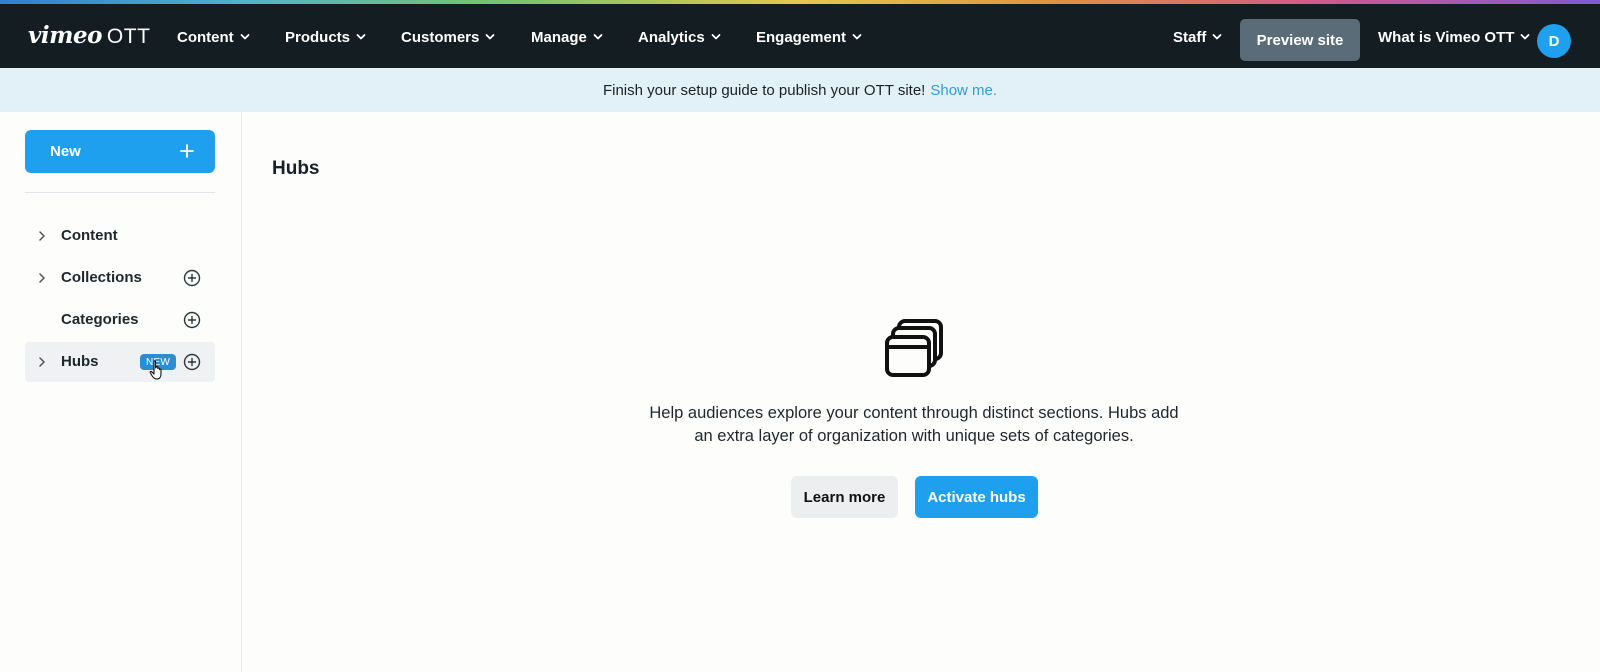 The width and height of the screenshot is (1600, 672). Describe the element at coordinates (1554, 41) in the screenshot. I see `user-avatar: D` at that location.